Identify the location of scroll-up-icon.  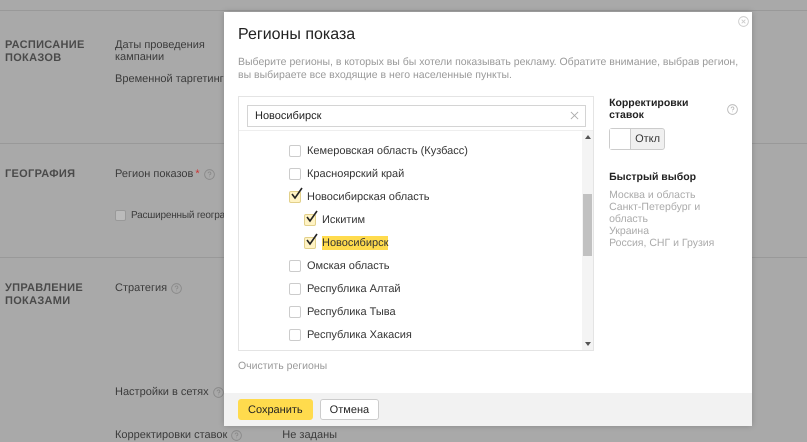
(587, 137).